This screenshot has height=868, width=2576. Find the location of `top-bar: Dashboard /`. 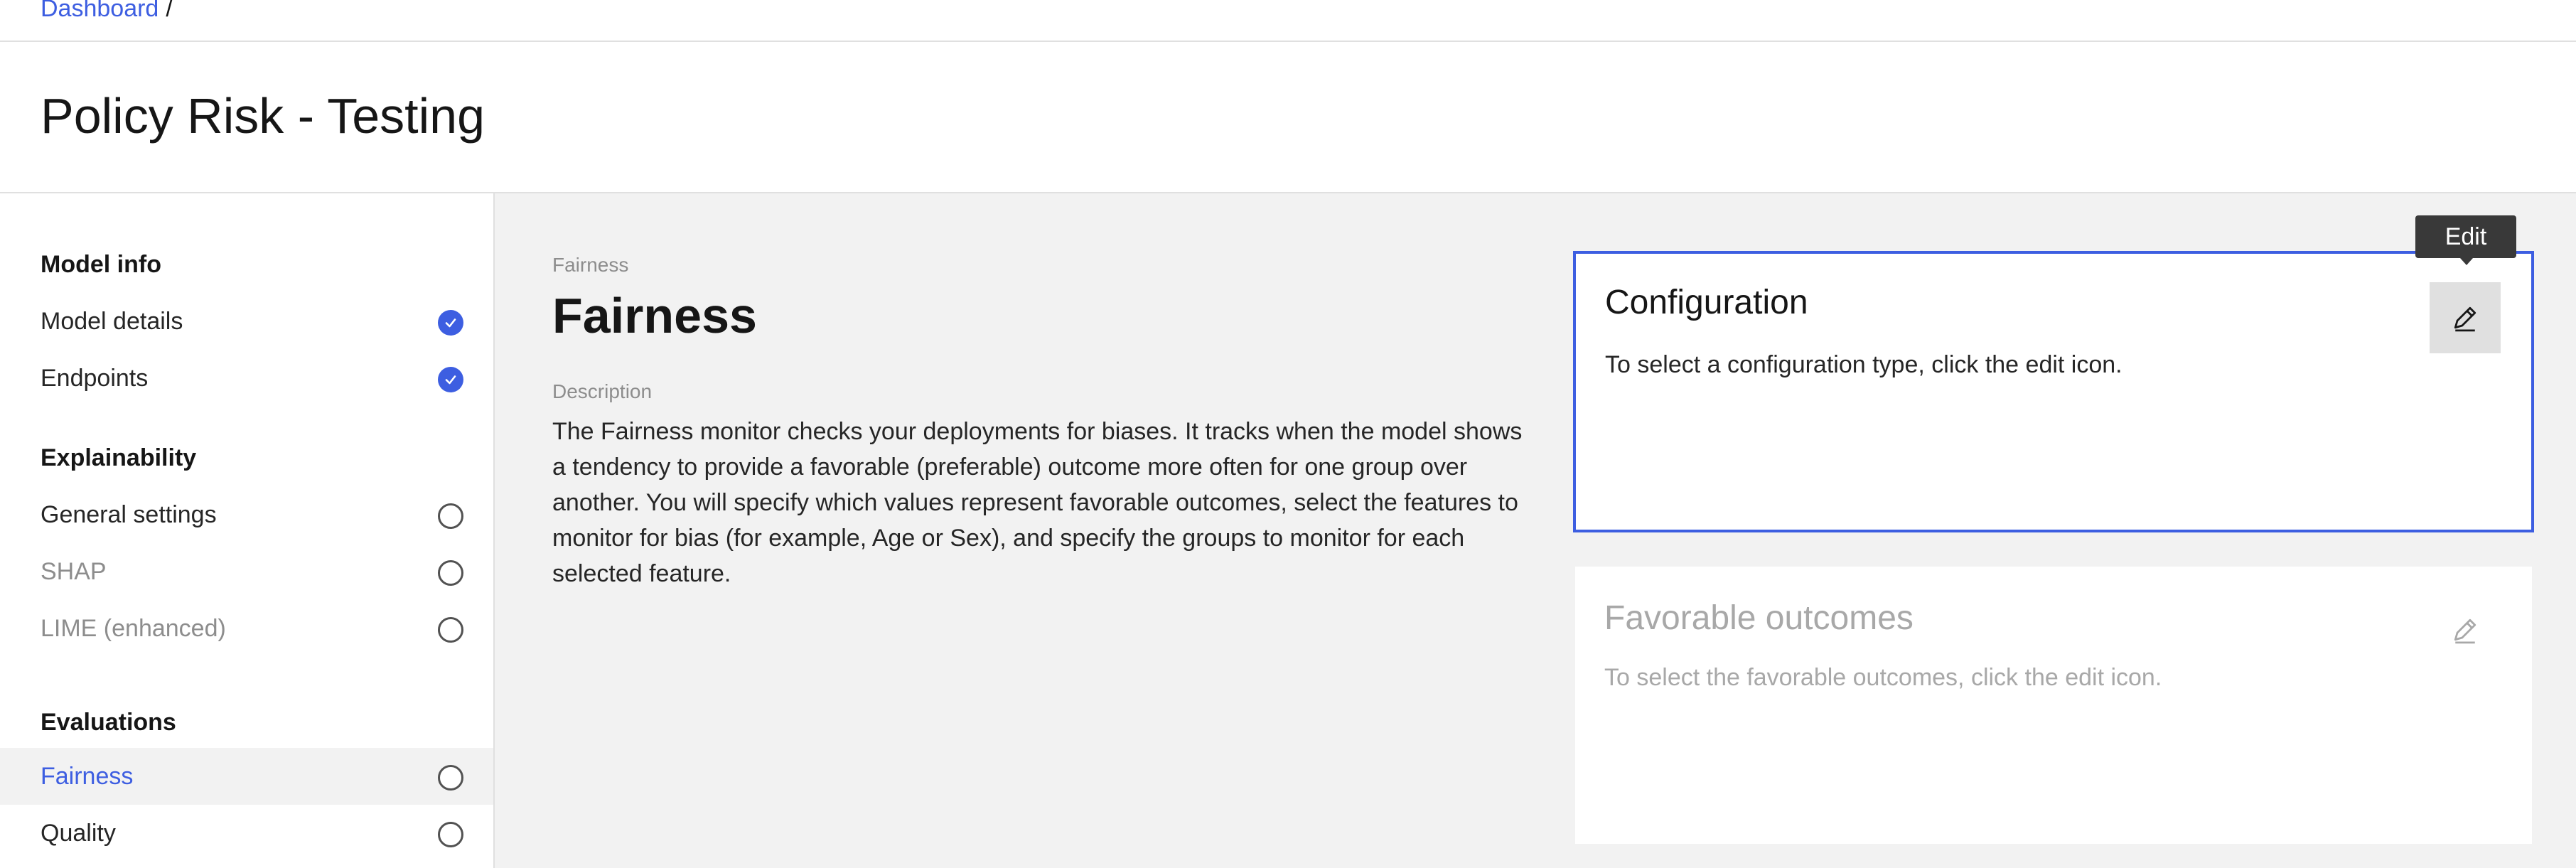

top-bar: Dashboard / is located at coordinates (1288, 21).